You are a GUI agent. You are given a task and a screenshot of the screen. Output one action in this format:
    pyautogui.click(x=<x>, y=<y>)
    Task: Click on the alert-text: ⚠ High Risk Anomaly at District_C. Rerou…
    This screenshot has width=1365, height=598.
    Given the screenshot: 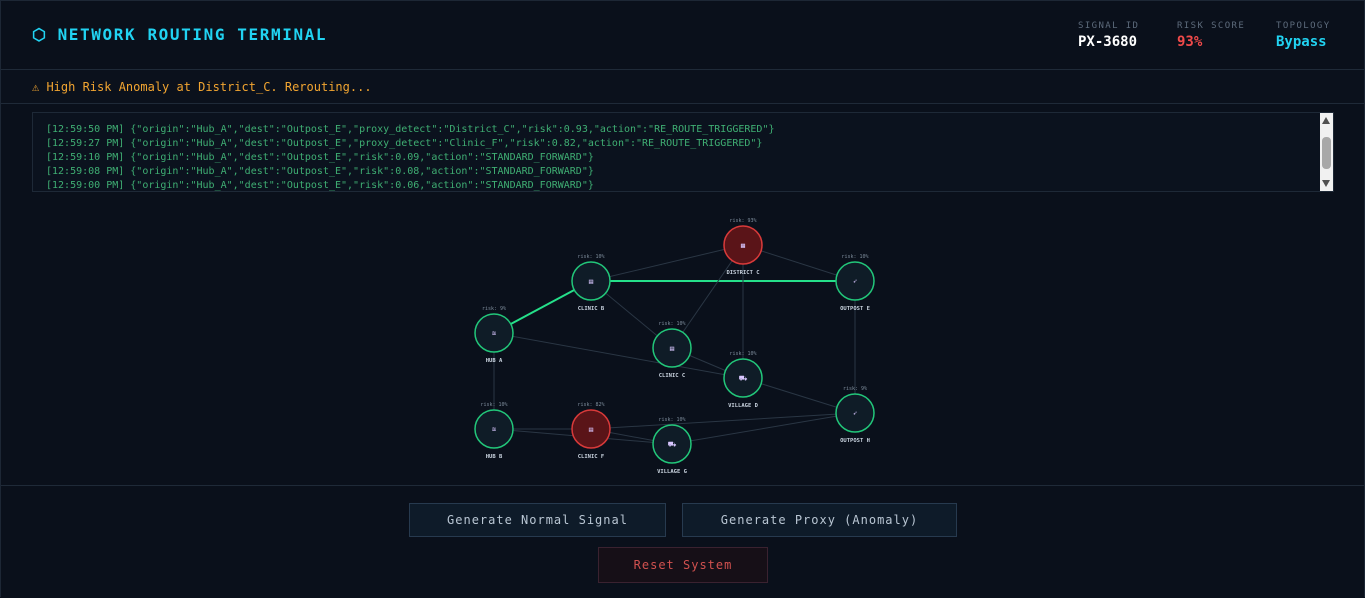 What is the action you would take?
    pyautogui.click(x=202, y=87)
    